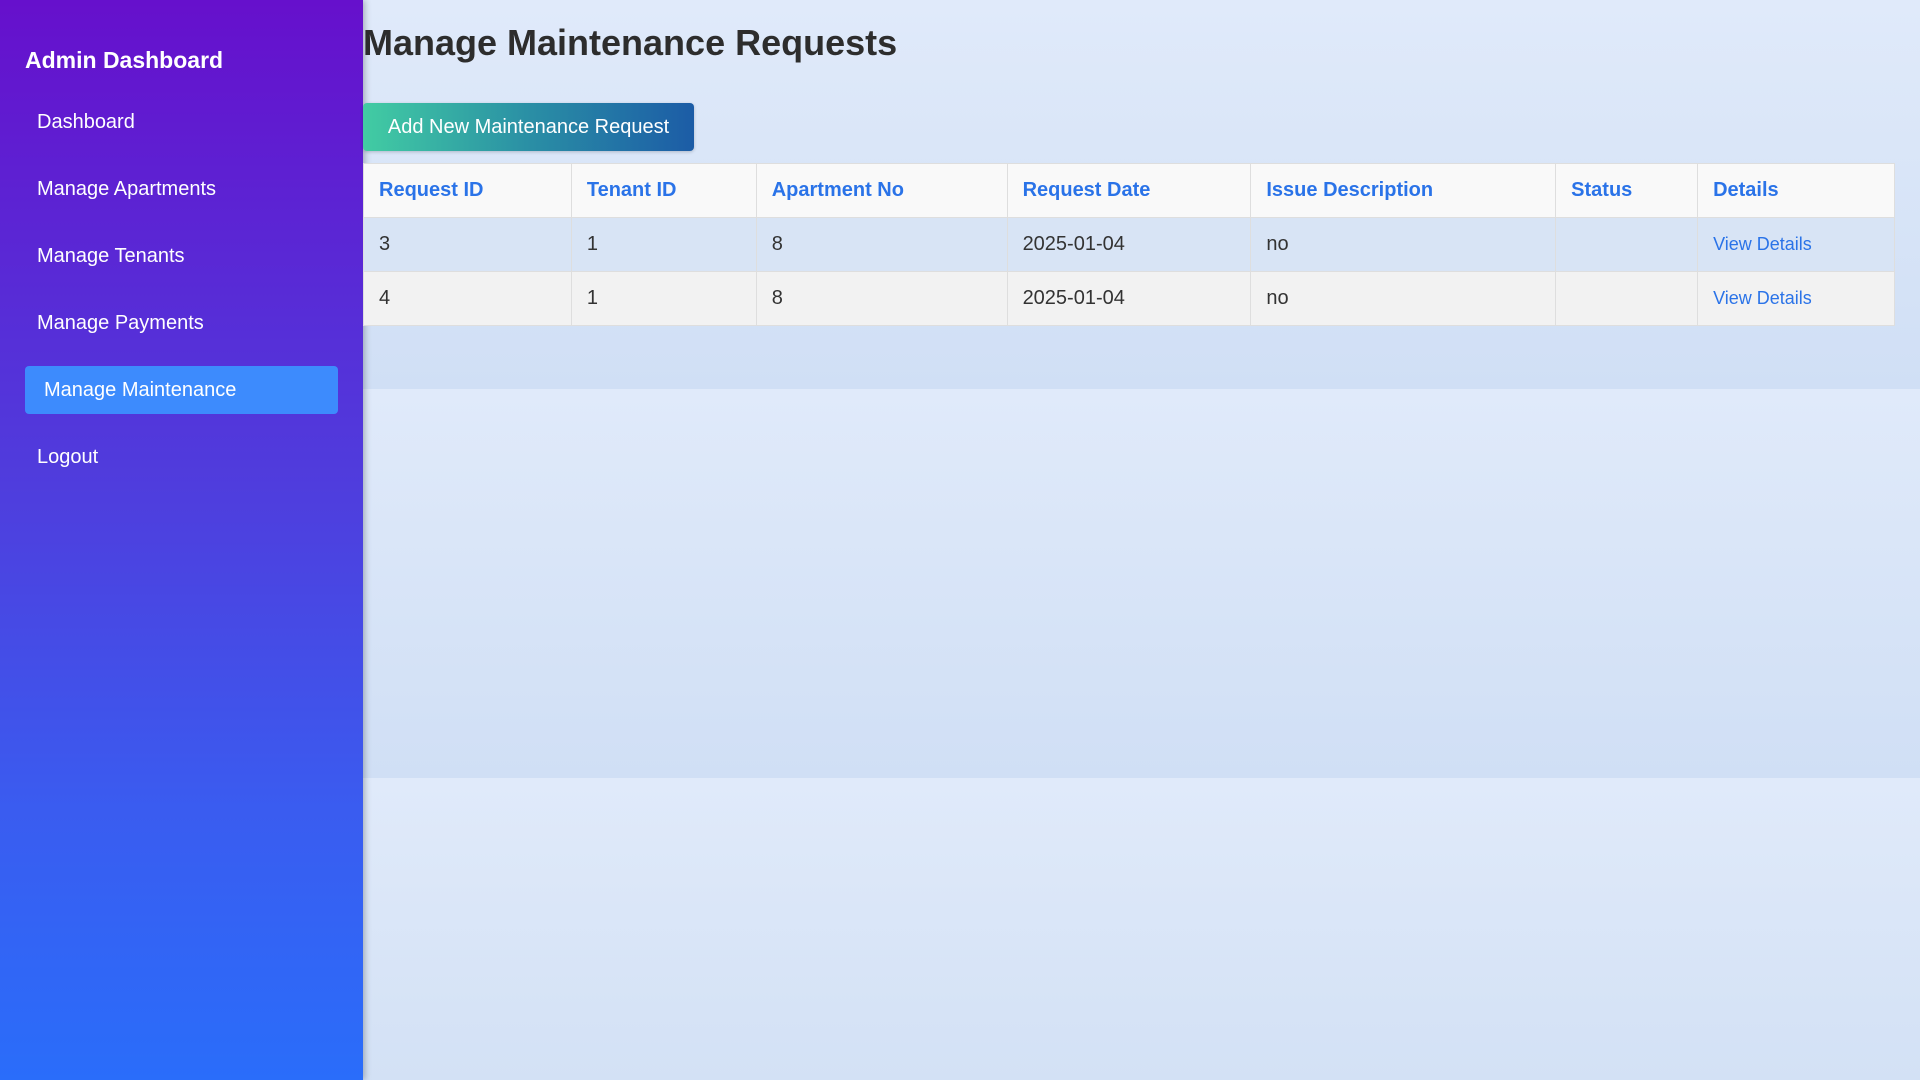 Image resolution: width=1920 pixels, height=1080 pixels. Describe the element at coordinates (467, 244) in the screenshot. I see `cell-request-id: 3` at that location.